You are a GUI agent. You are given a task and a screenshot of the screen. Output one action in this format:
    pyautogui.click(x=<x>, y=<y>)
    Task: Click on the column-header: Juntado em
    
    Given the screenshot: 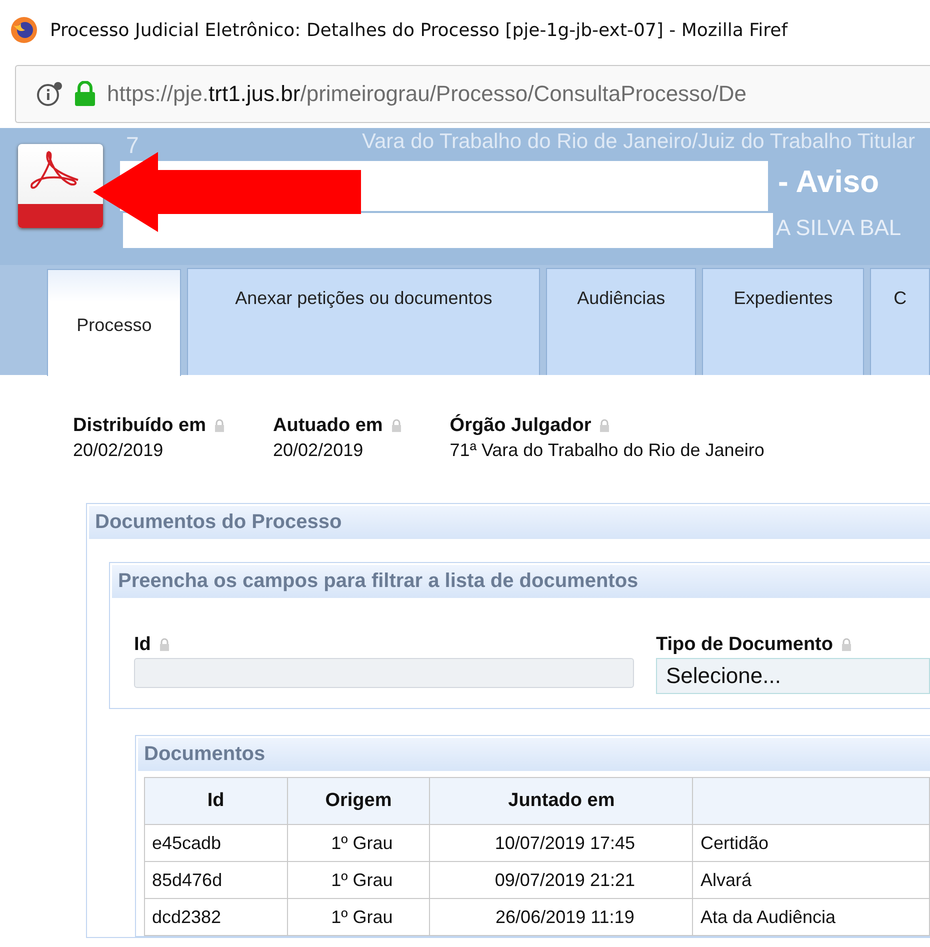 What is the action you would take?
    pyautogui.click(x=561, y=801)
    